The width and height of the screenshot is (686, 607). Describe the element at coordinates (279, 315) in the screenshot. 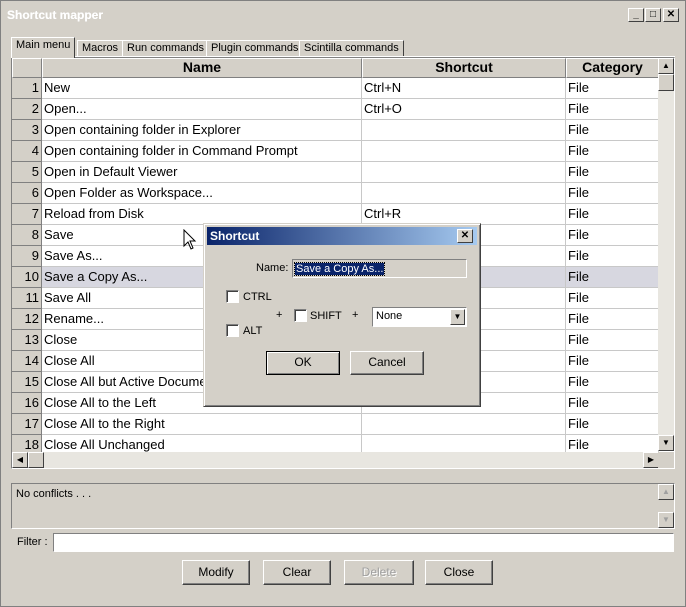

I see `plus-sign-1: +` at that location.